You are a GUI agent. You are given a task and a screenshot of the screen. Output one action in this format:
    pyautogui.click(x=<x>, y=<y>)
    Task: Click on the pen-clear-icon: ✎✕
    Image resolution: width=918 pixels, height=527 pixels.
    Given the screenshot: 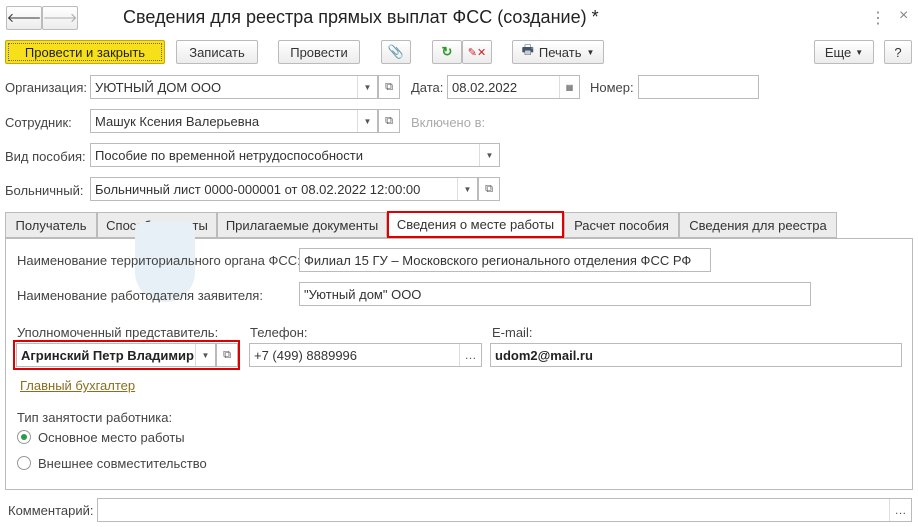 What is the action you would take?
    pyautogui.click(x=477, y=52)
    